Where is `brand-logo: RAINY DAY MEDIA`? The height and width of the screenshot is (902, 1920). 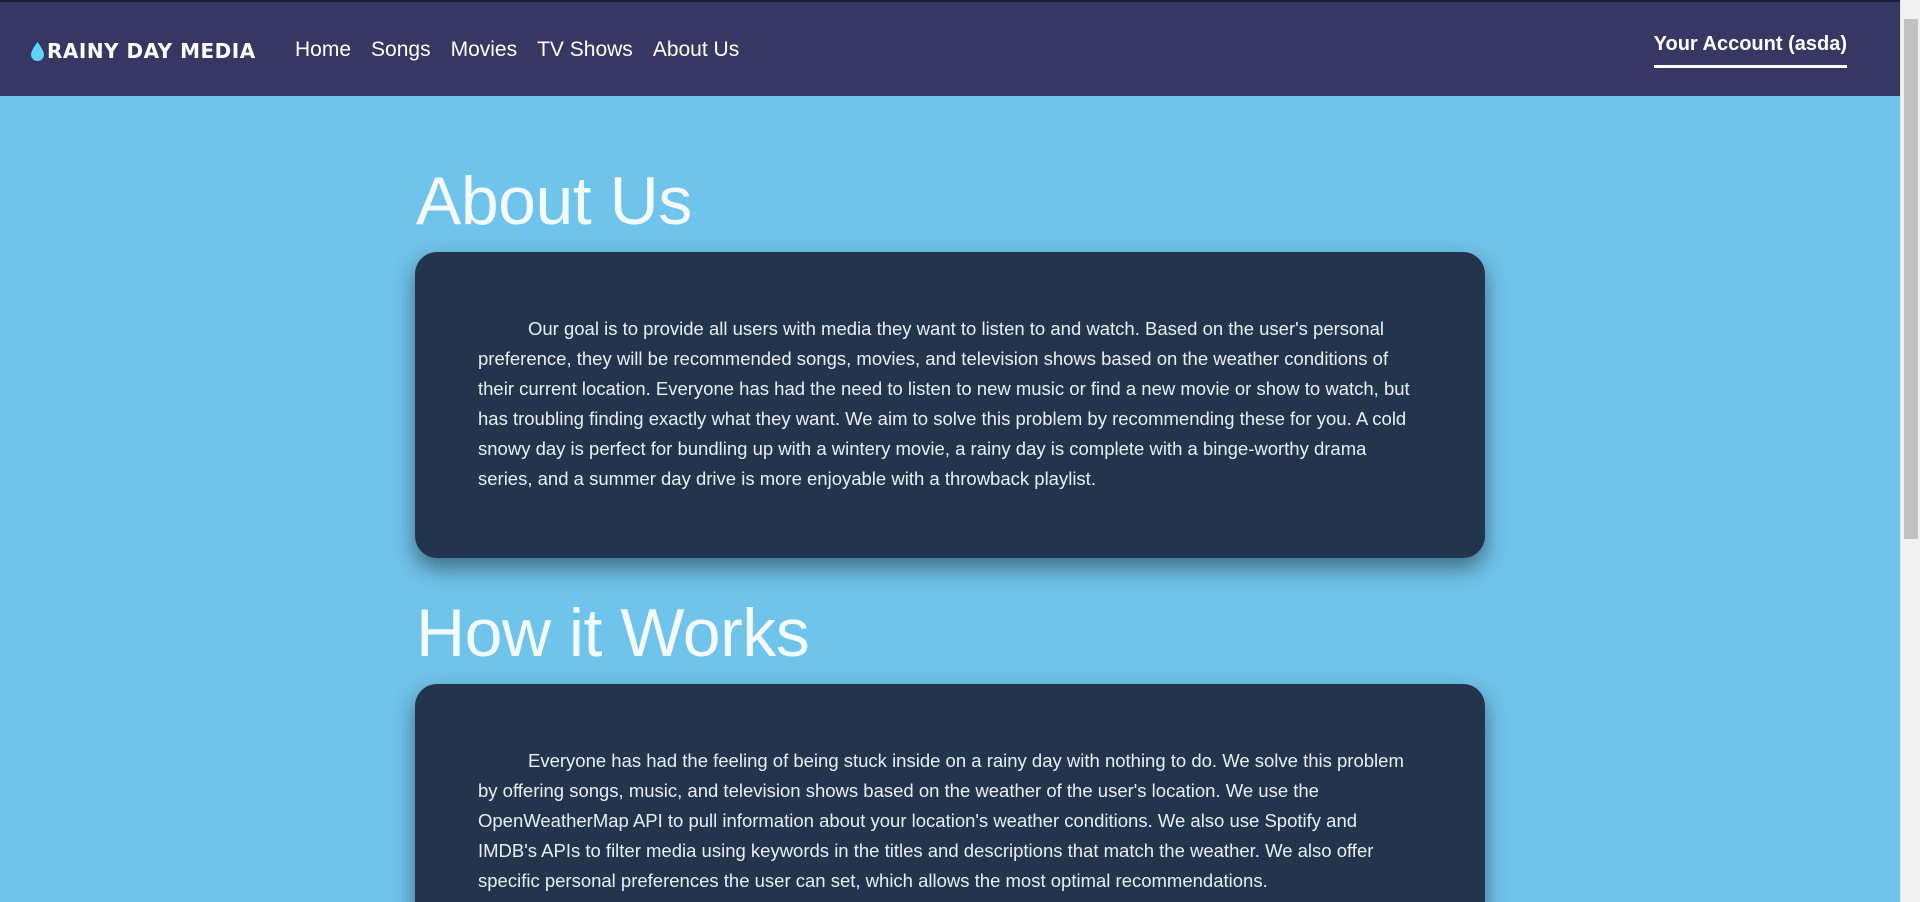 brand-logo: RAINY DAY MEDIA is located at coordinates (143, 51).